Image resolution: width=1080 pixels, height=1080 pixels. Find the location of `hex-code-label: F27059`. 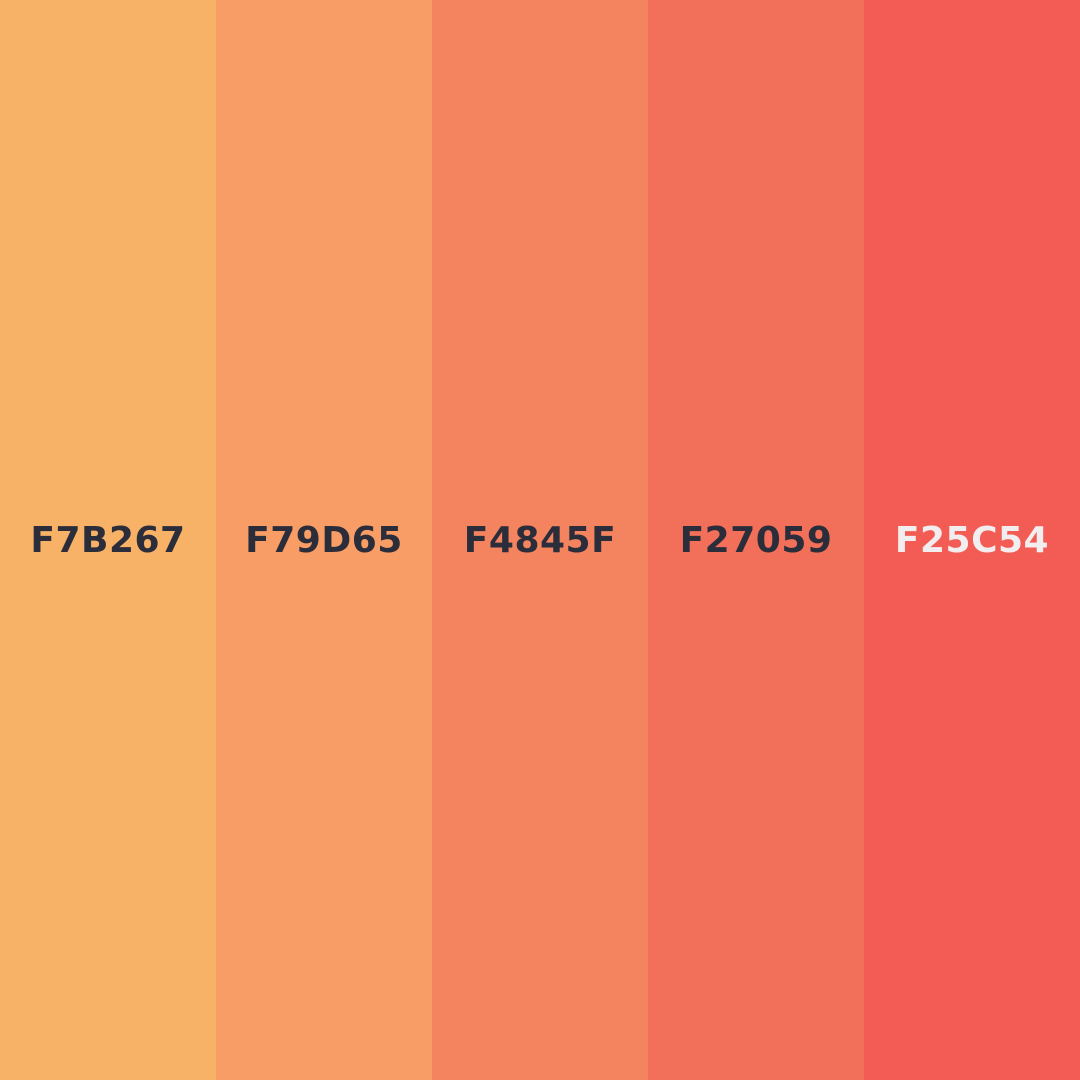

hex-code-label: F27059 is located at coordinates (756, 540).